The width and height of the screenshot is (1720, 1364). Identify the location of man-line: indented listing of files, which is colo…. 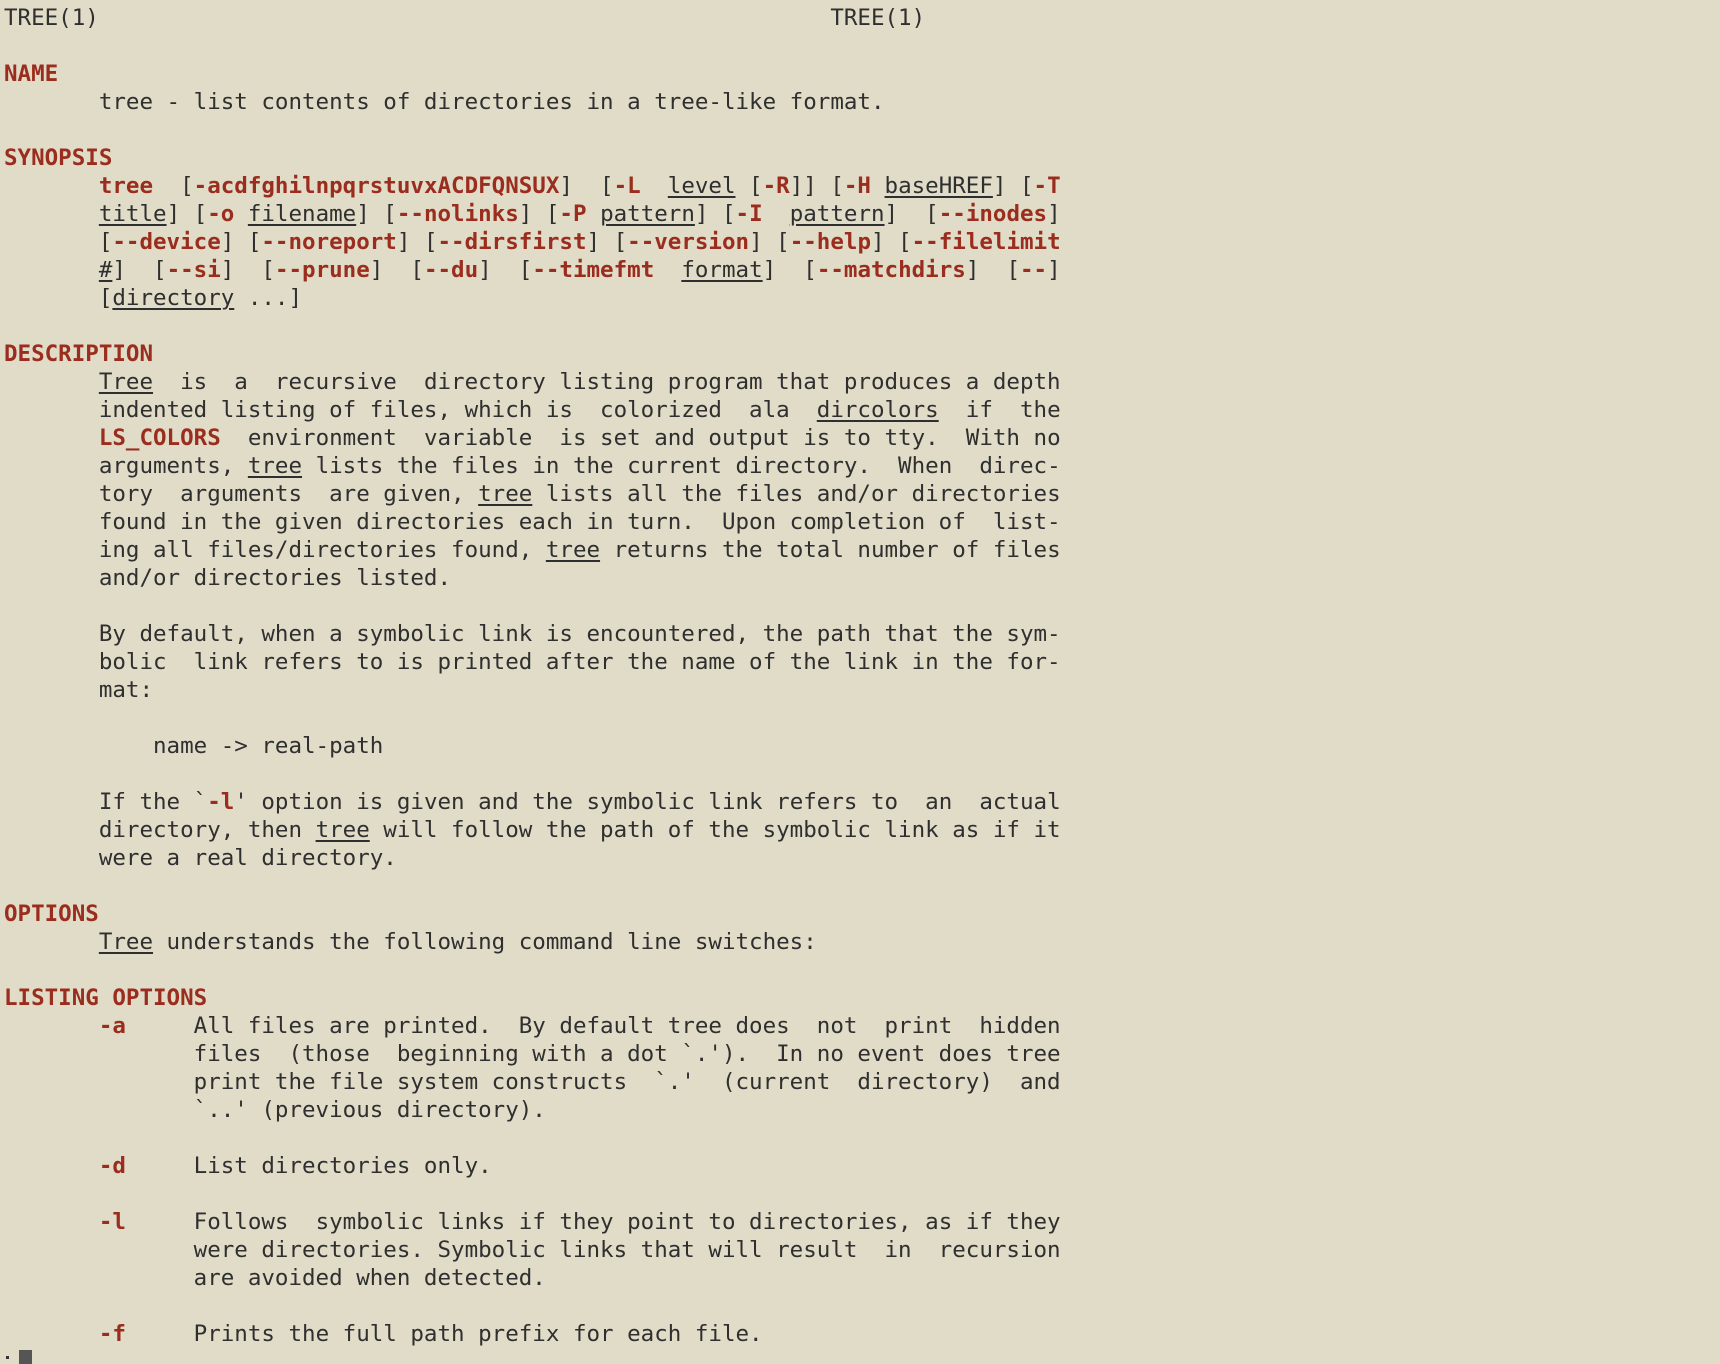
(532, 410).